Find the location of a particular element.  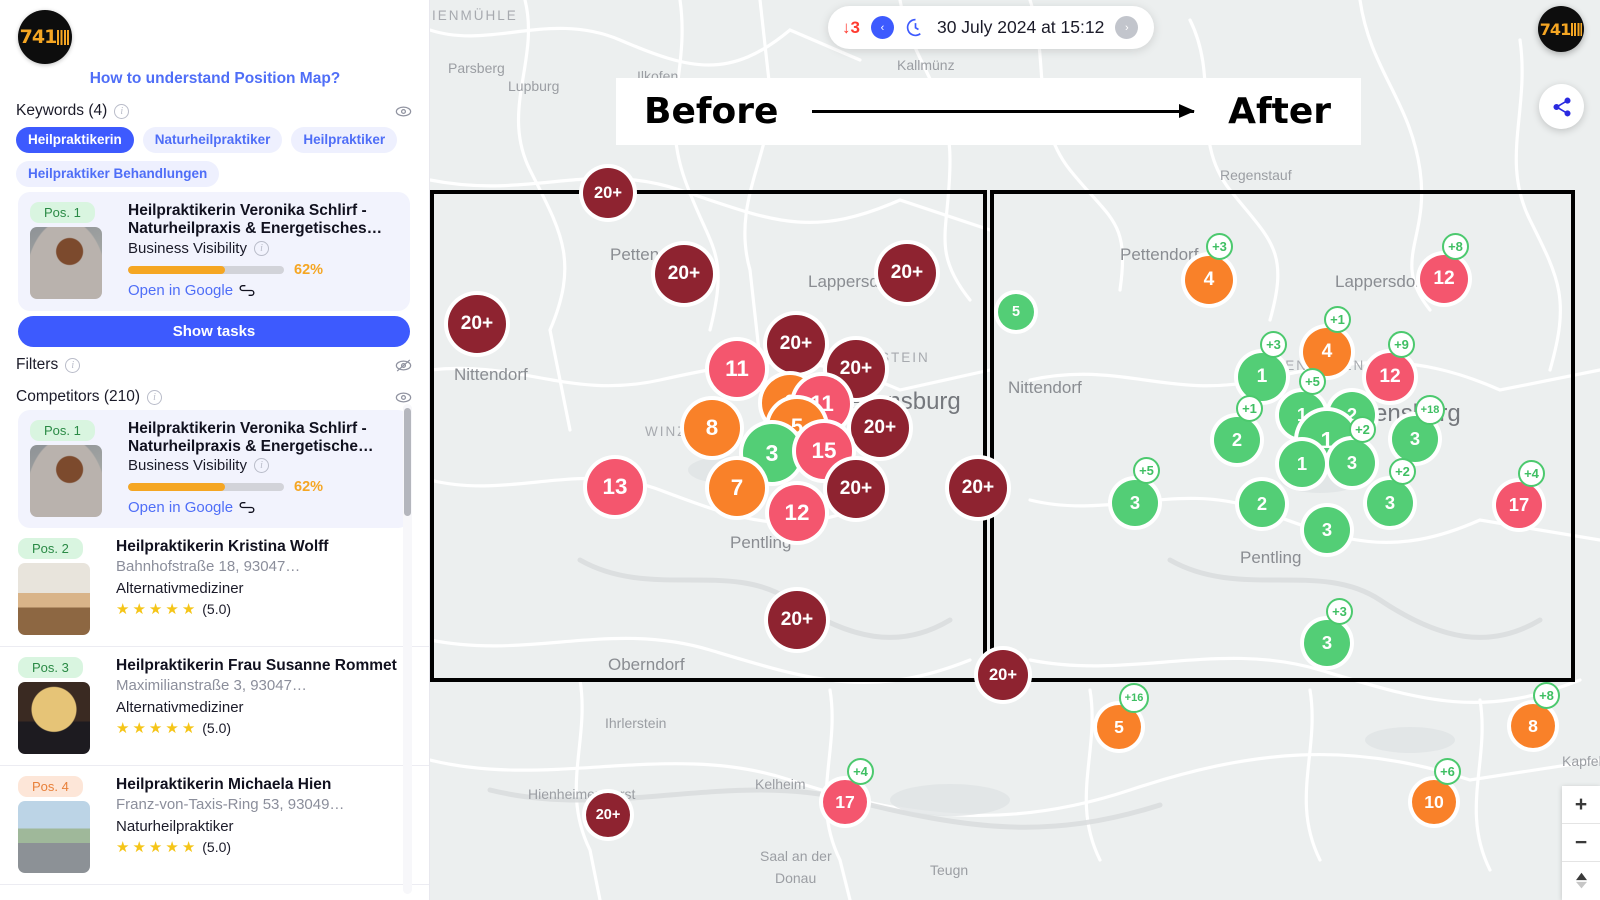

sidebar-scrollbar-track is located at coordinates (407, 649).